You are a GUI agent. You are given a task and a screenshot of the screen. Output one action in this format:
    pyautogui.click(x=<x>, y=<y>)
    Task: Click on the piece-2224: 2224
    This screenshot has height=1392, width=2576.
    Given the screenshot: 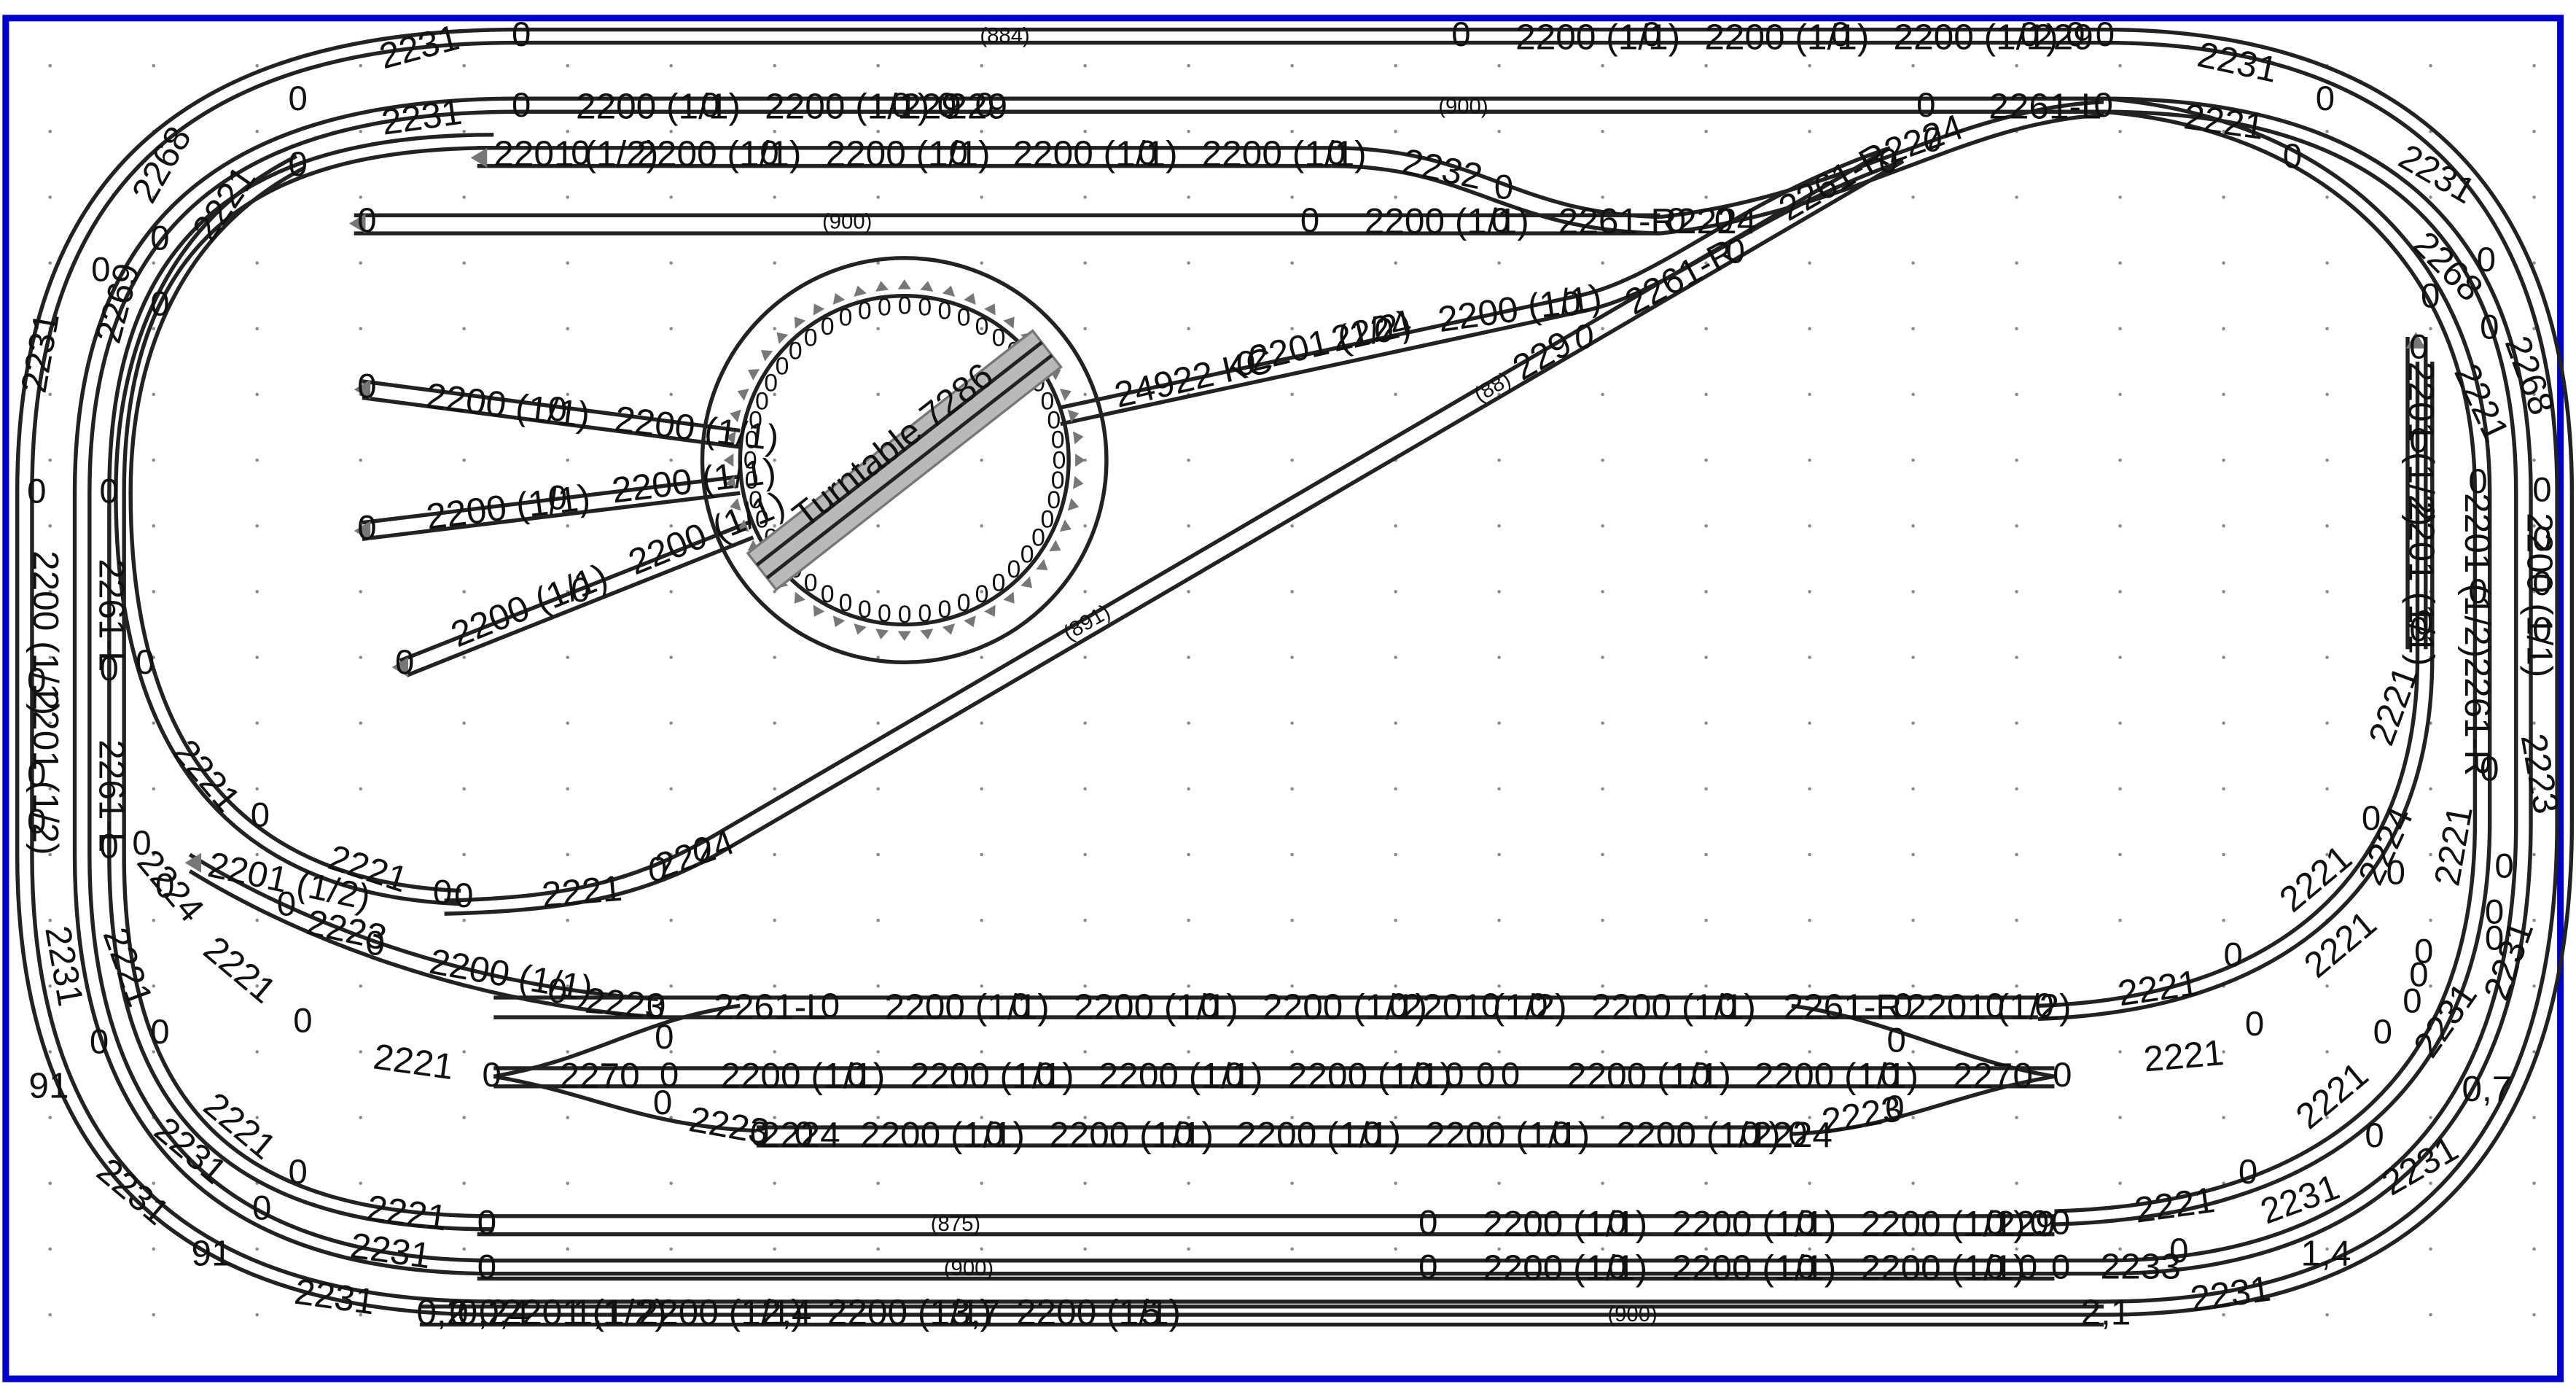 What is the action you would take?
    pyautogui.click(x=2385, y=846)
    